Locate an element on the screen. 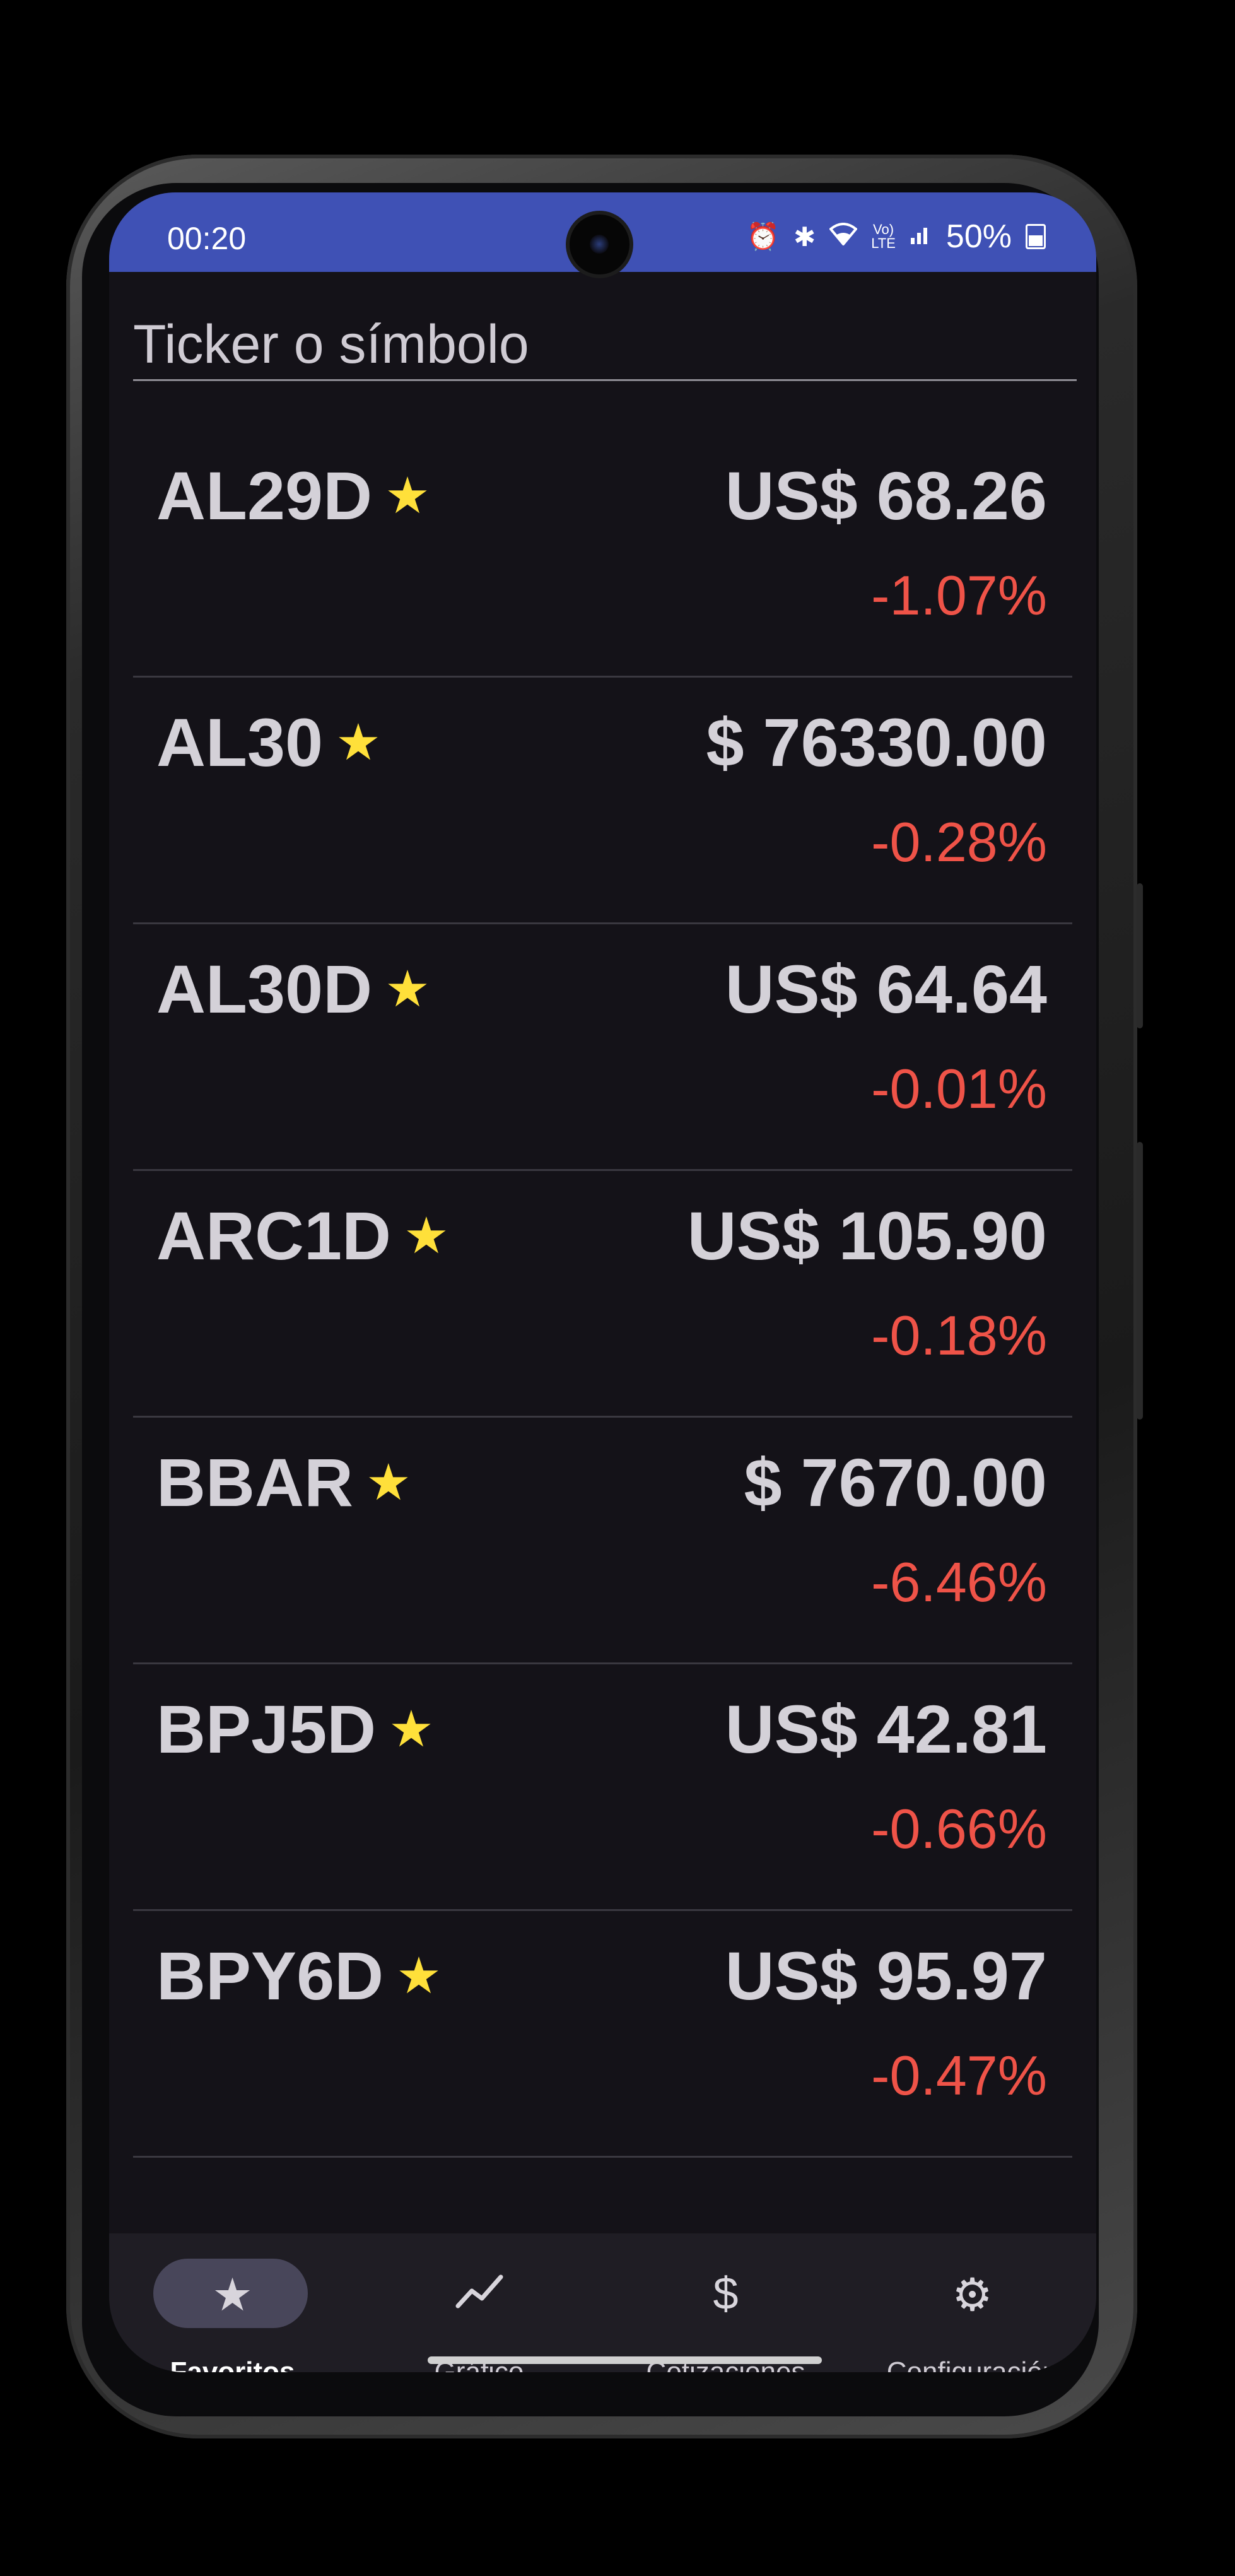 Image resolution: width=1235 pixels, height=2576 pixels. battery-percentage: 50% is located at coordinates (978, 236).